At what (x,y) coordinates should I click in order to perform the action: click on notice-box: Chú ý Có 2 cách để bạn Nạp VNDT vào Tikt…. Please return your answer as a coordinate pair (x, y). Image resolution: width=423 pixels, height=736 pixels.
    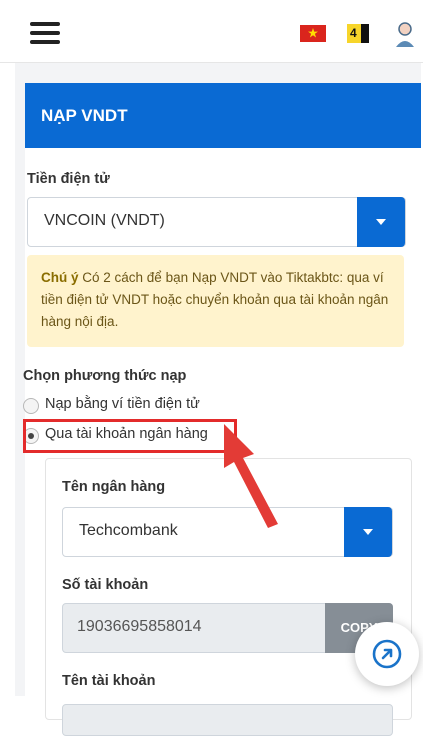
    Looking at the image, I should click on (215, 301).